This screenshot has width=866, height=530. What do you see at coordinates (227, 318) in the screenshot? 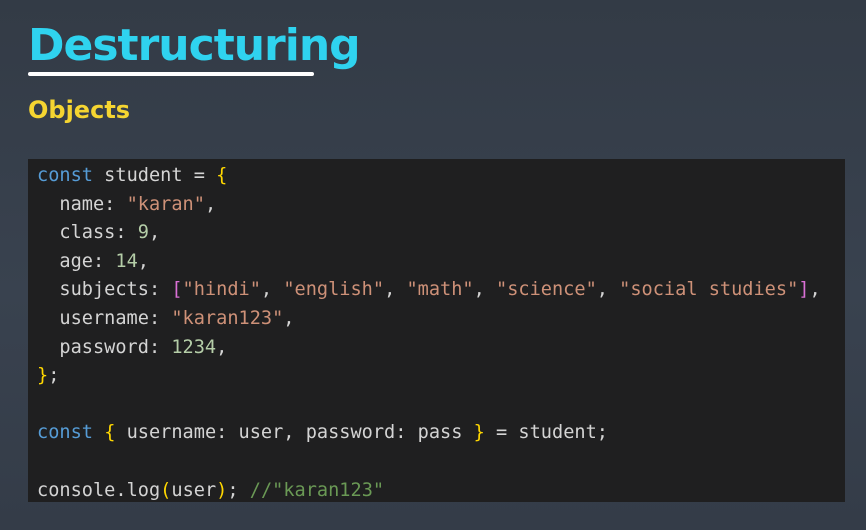
I see `code-string: "karan123"` at bounding box center [227, 318].